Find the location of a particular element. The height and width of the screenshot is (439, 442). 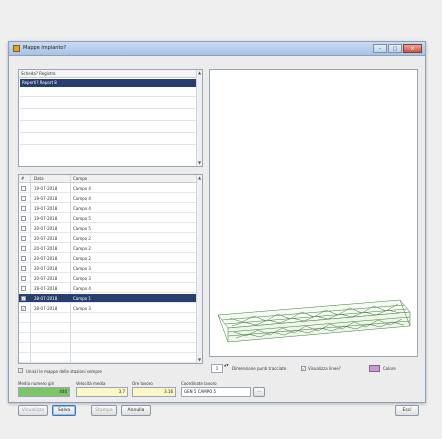

maximize-button: □ is located at coordinates (395, 48).